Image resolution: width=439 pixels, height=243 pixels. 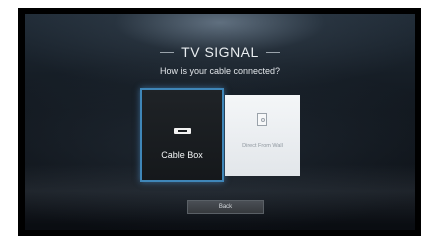 I want to click on title-row: TV SIGNAL, so click(x=220, y=52).